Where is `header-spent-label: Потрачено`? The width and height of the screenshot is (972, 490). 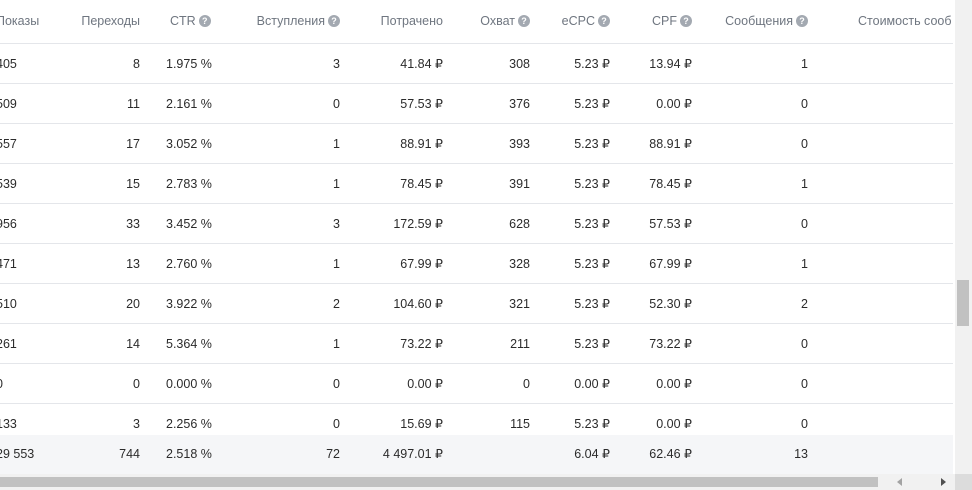
header-spent-label: Потрачено is located at coordinates (411, 21).